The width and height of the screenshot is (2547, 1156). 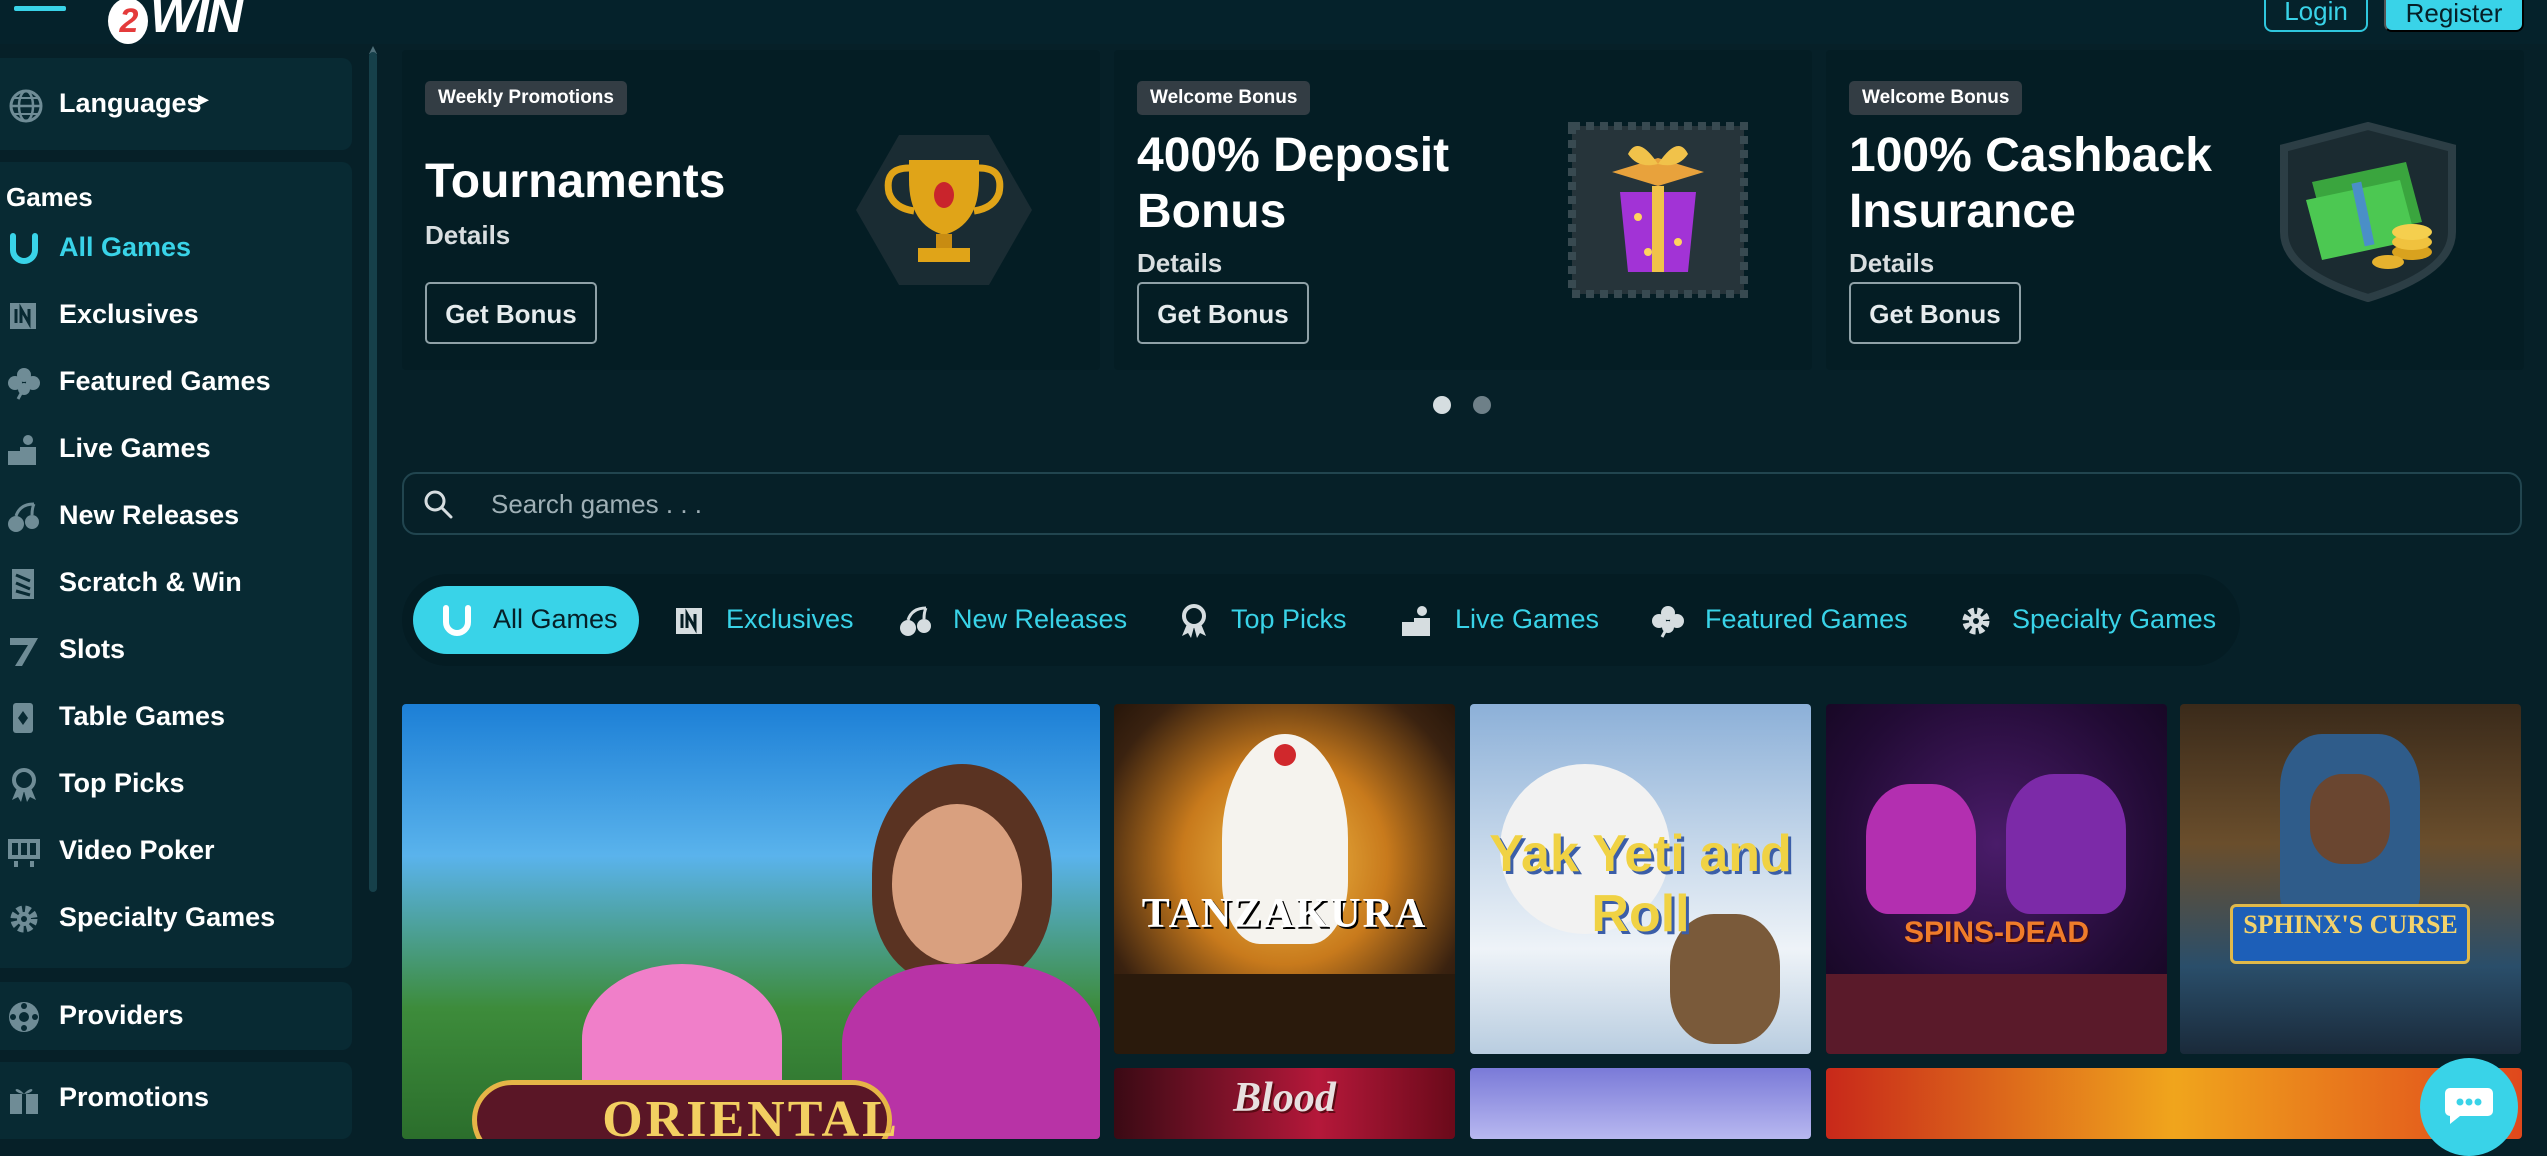 What do you see at coordinates (1640, 884) in the screenshot?
I see `game-title: Yak Yeti and Roll` at bounding box center [1640, 884].